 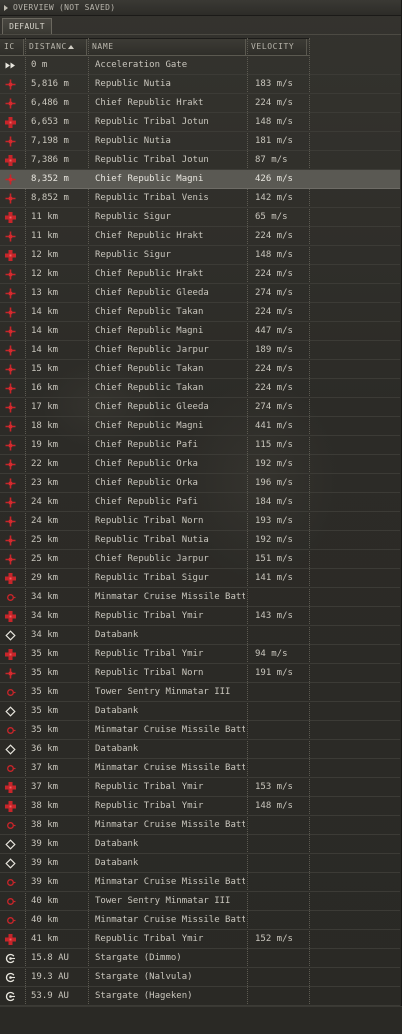 I want to click on overview-row: 6,653 m Republic Tribal Jotun 148 m/s, so click(x=200, y=122).